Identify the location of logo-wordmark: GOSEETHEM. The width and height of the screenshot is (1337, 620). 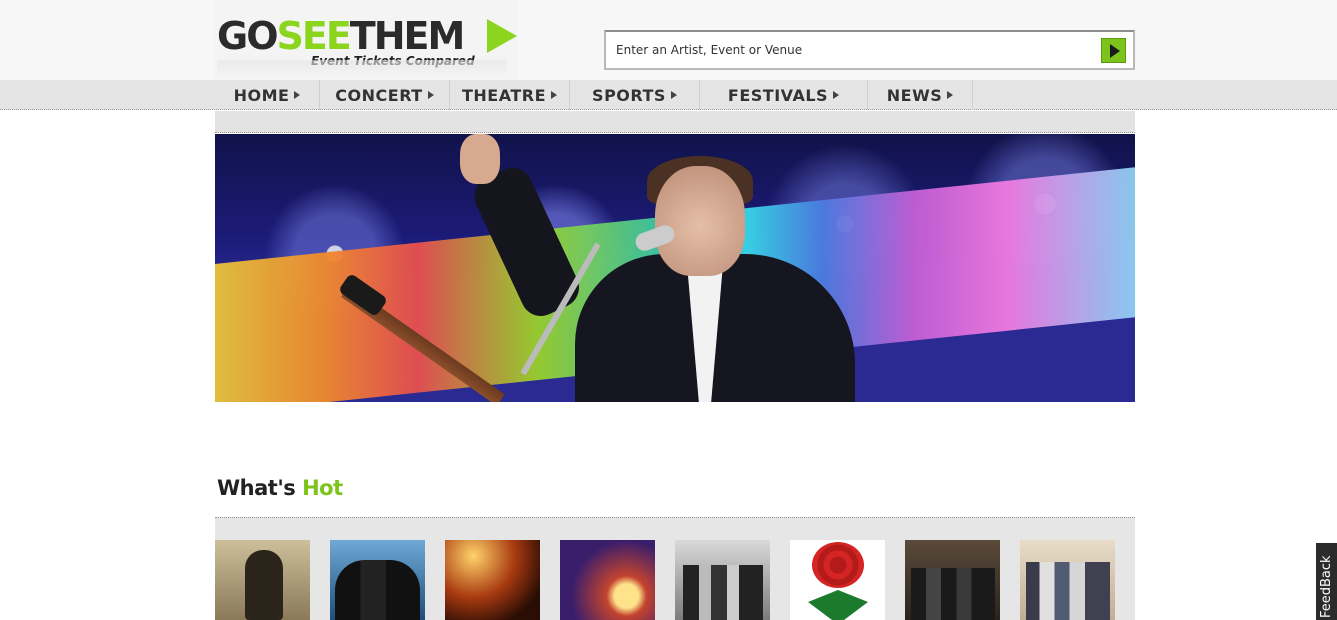
(341, 36).